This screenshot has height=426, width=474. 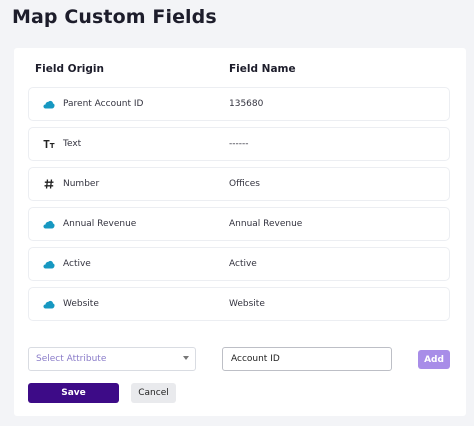 I want to click on field-name-value: Website, so click(x=247, y=304).